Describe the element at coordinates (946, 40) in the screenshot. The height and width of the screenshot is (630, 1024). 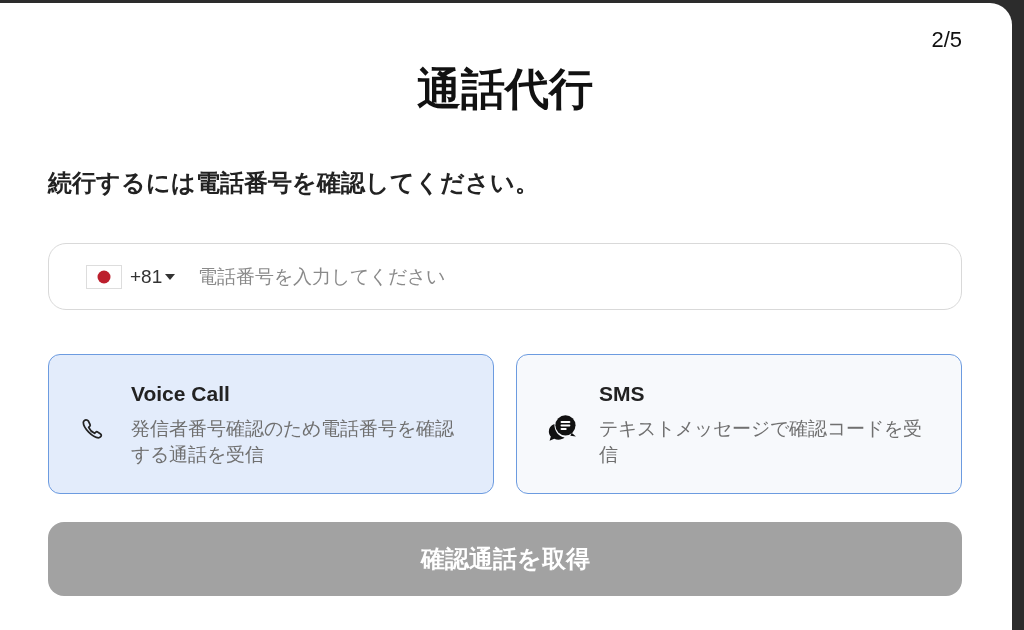
I see `step-counter: 2/5` at that location.